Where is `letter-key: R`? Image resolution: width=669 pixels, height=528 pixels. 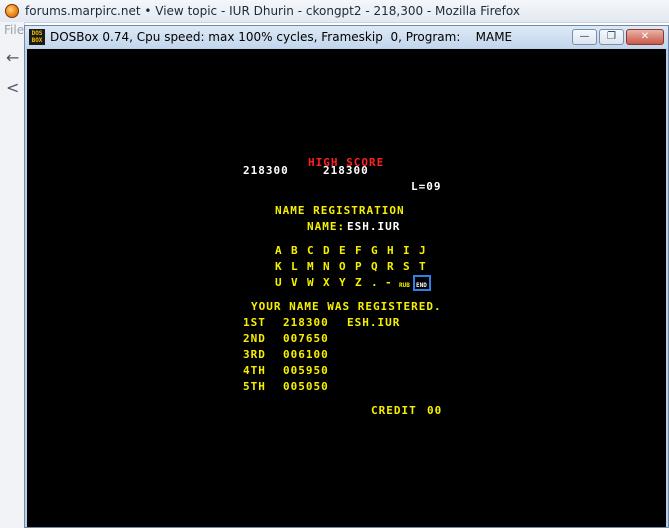 letter-key: R is located at coordinates (391, 267).